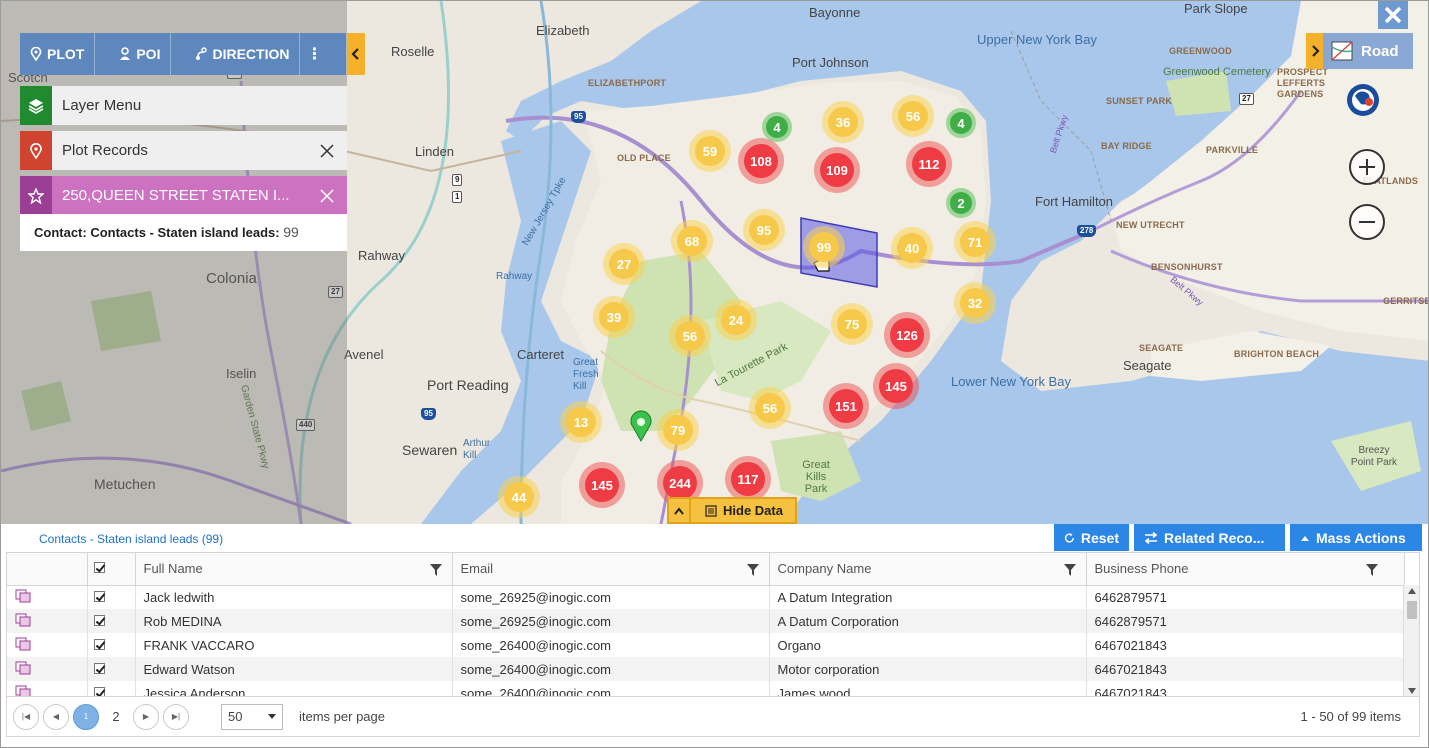  I want to click on locate-button, so click(1363, 100).